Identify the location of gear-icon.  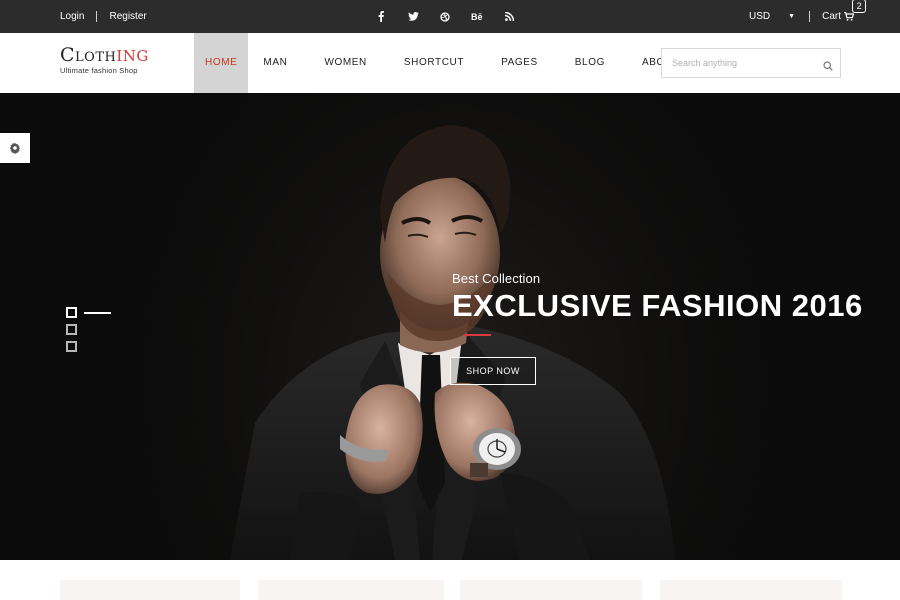
(15, 148).